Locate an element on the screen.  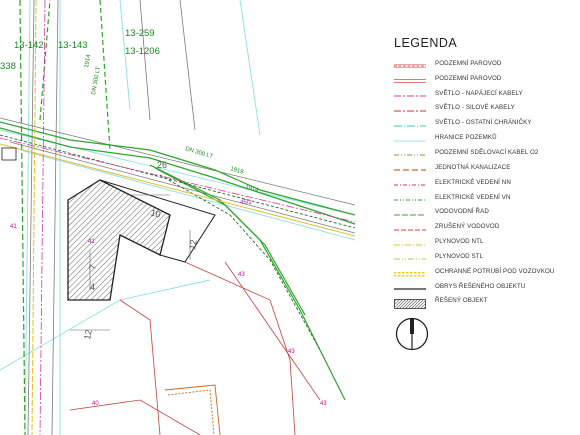
legend-item-label: HRANICE POZEMKŮ is located at coordinates (466, 138).